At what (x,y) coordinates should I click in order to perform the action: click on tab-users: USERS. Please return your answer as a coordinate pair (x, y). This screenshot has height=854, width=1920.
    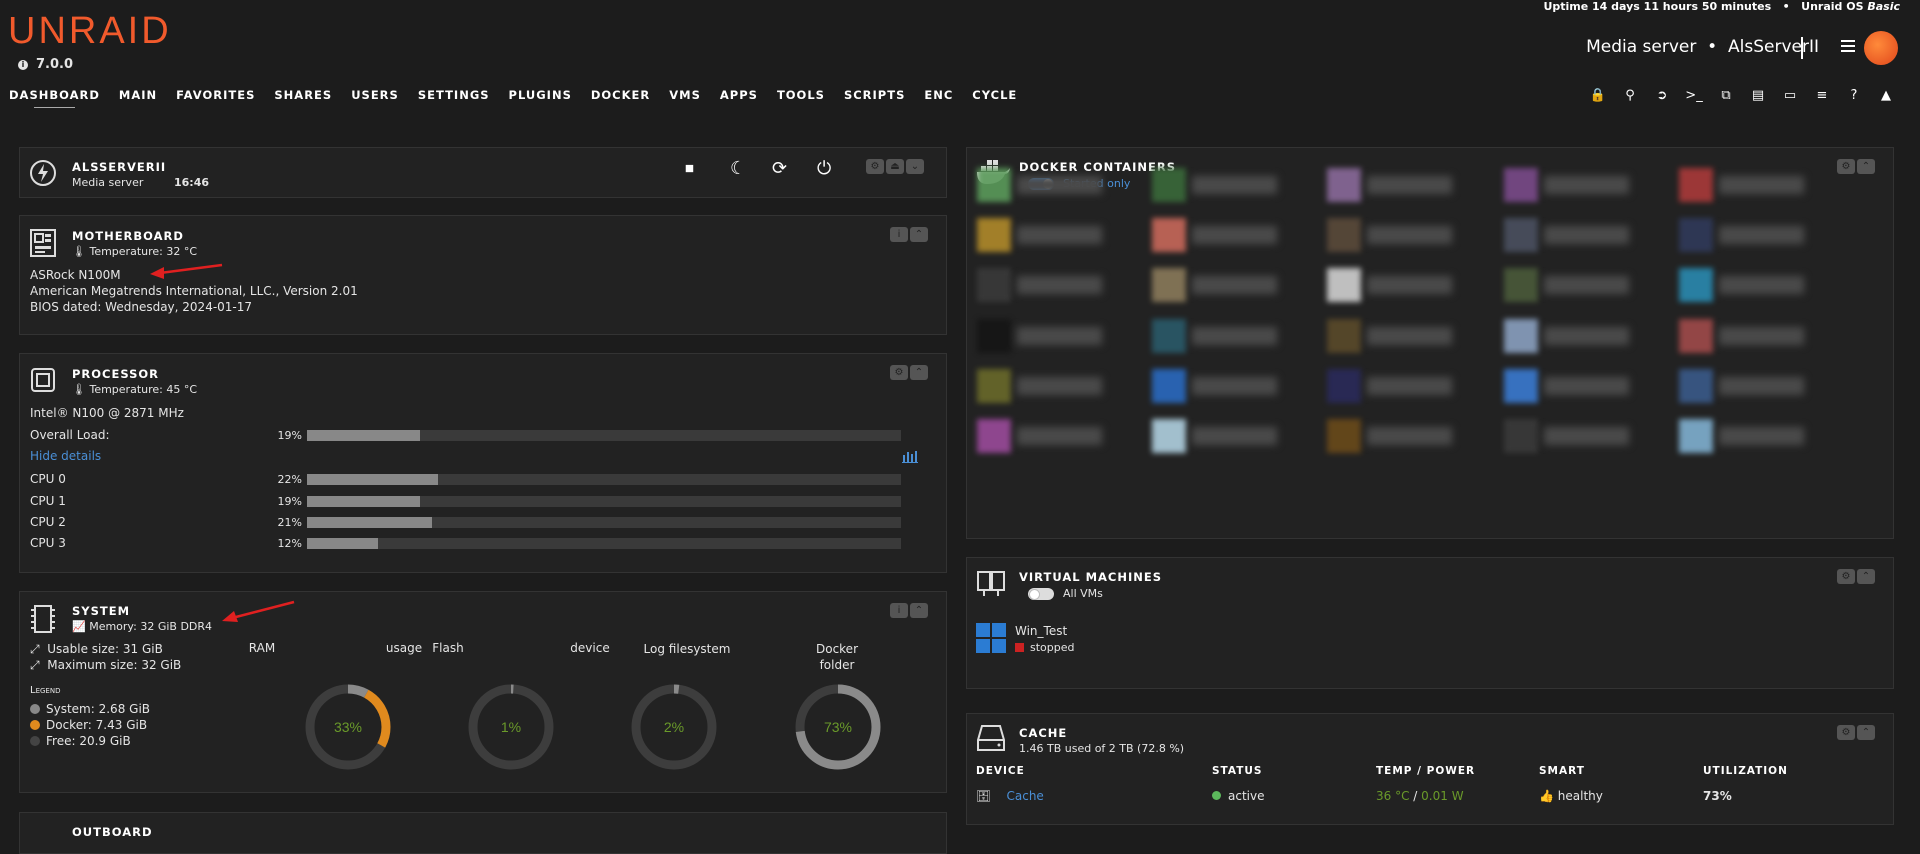
    Looking at the image, I should click on (375, 95).